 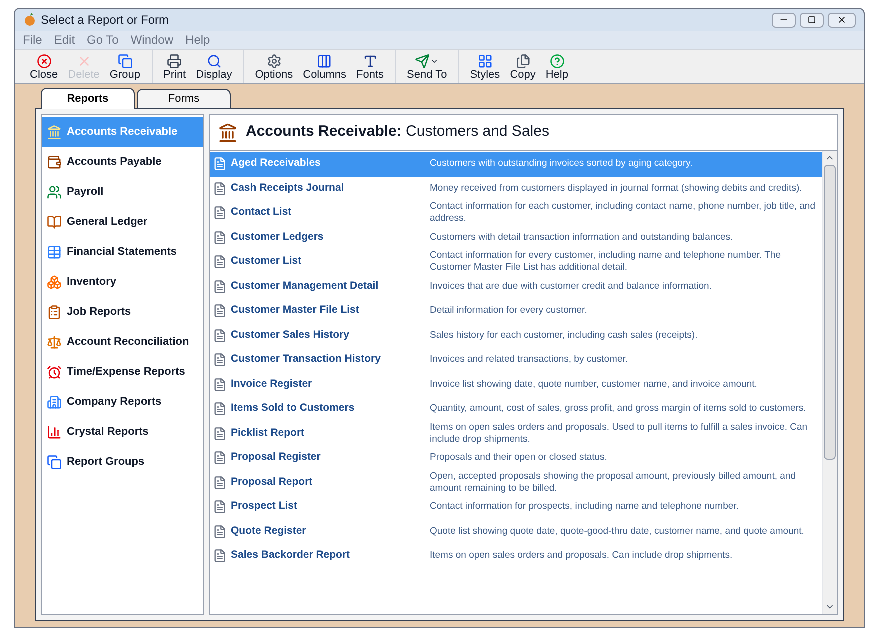 I want to click on report-name: Sales Backorder Report, so click(x=291, y=556).